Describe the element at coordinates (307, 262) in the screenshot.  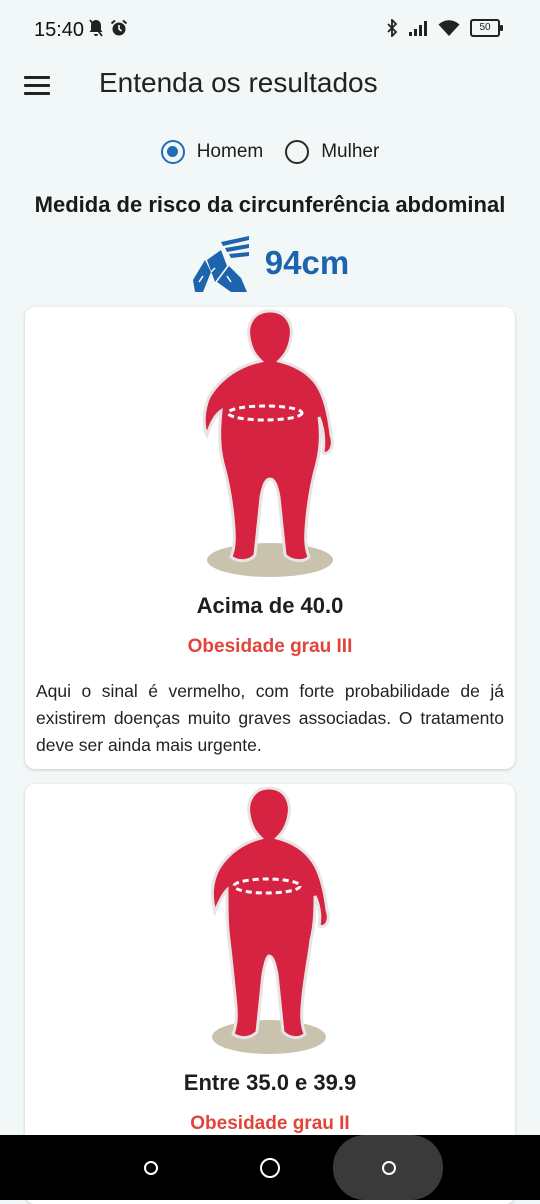
I see `measure-value: 94cm` at that location.